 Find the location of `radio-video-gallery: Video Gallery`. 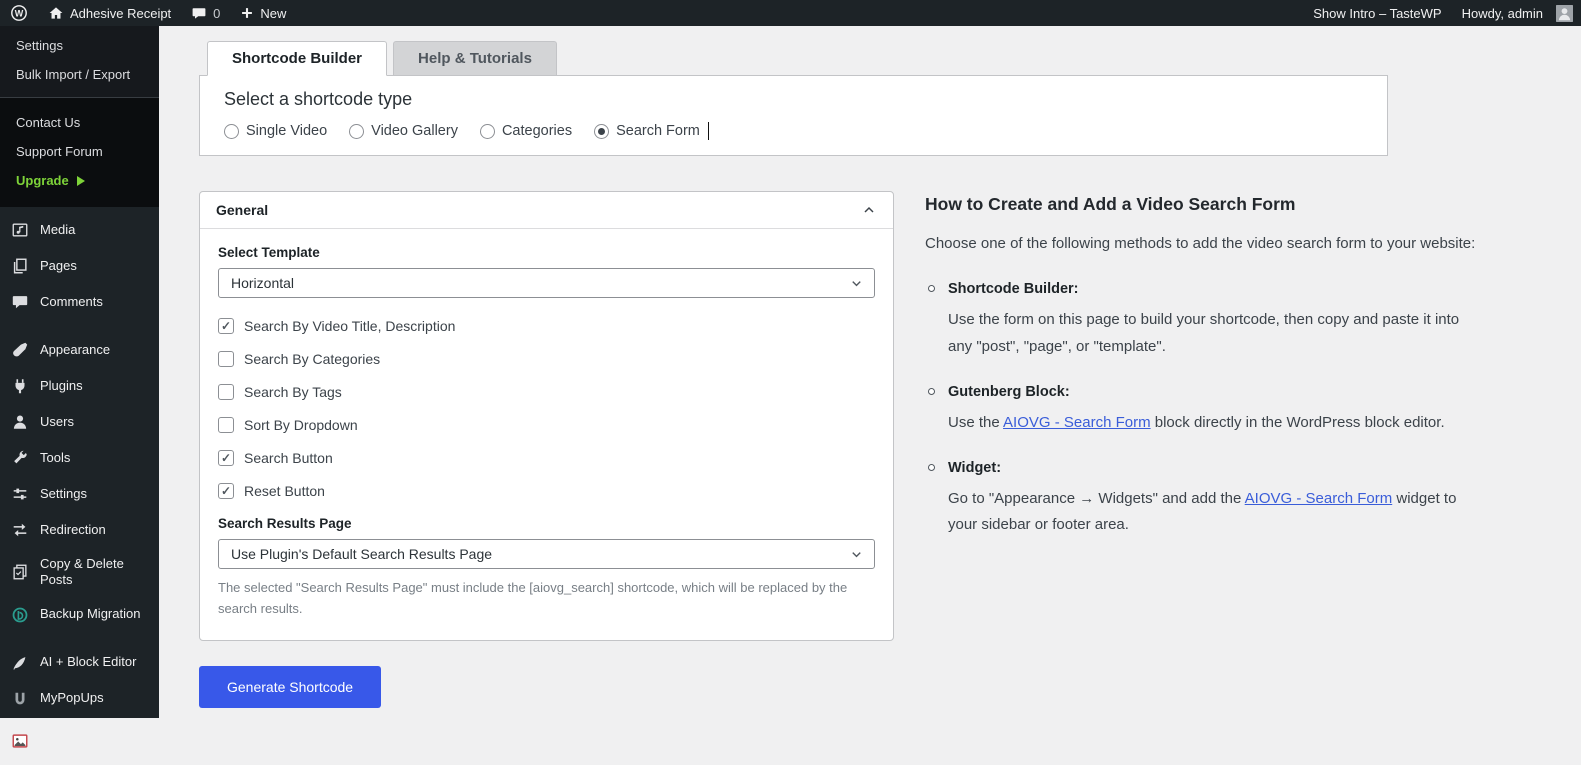

radio-video-gallery: Video Gallery is located at coordinates (403, 131).